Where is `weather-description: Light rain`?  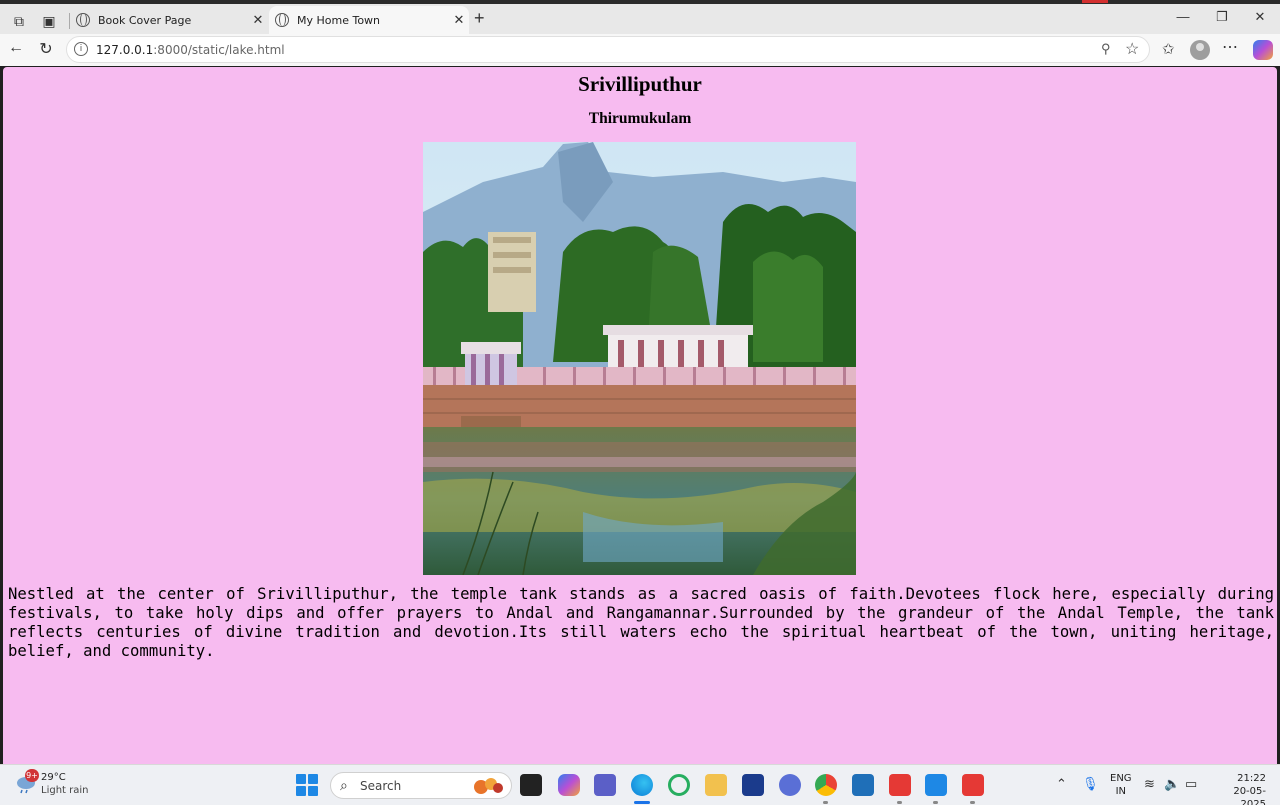
weather-description: Light rain is located at coordinates (65, 790).